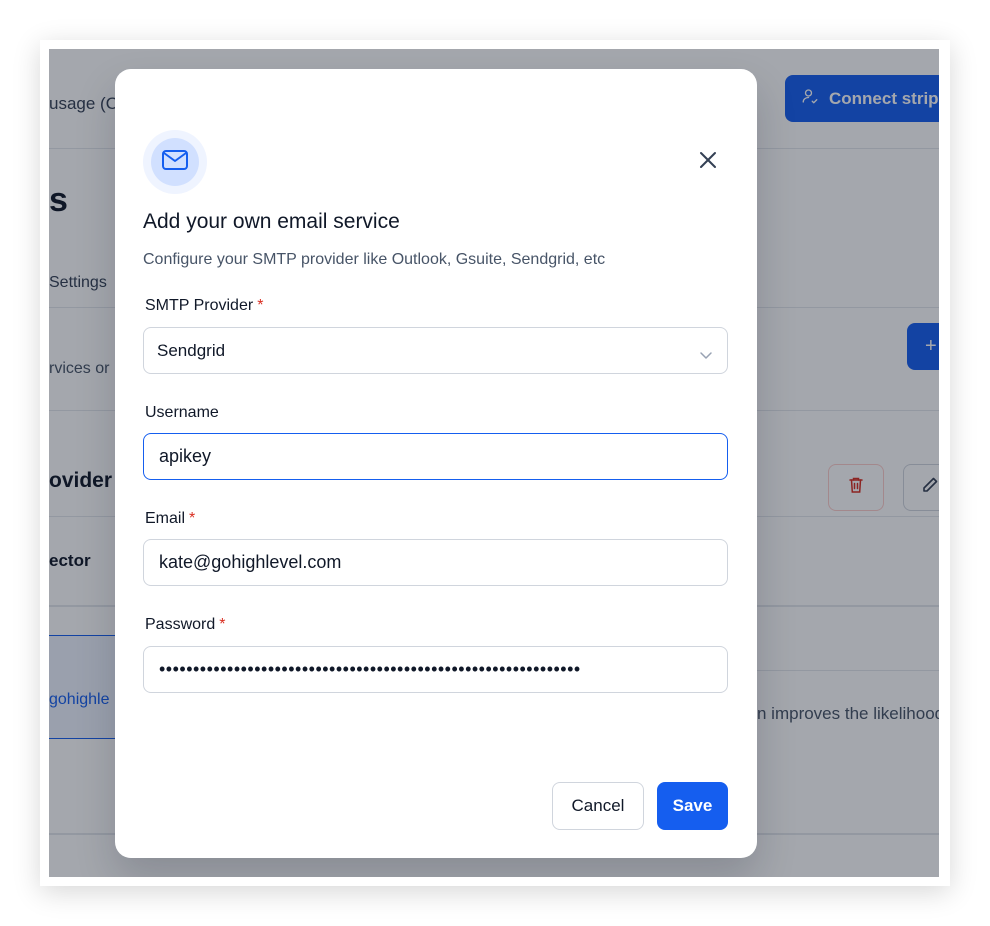 The image size is (990, 926). I want to click on smtp-provider-select: Sendgrid, so click(435, 350).